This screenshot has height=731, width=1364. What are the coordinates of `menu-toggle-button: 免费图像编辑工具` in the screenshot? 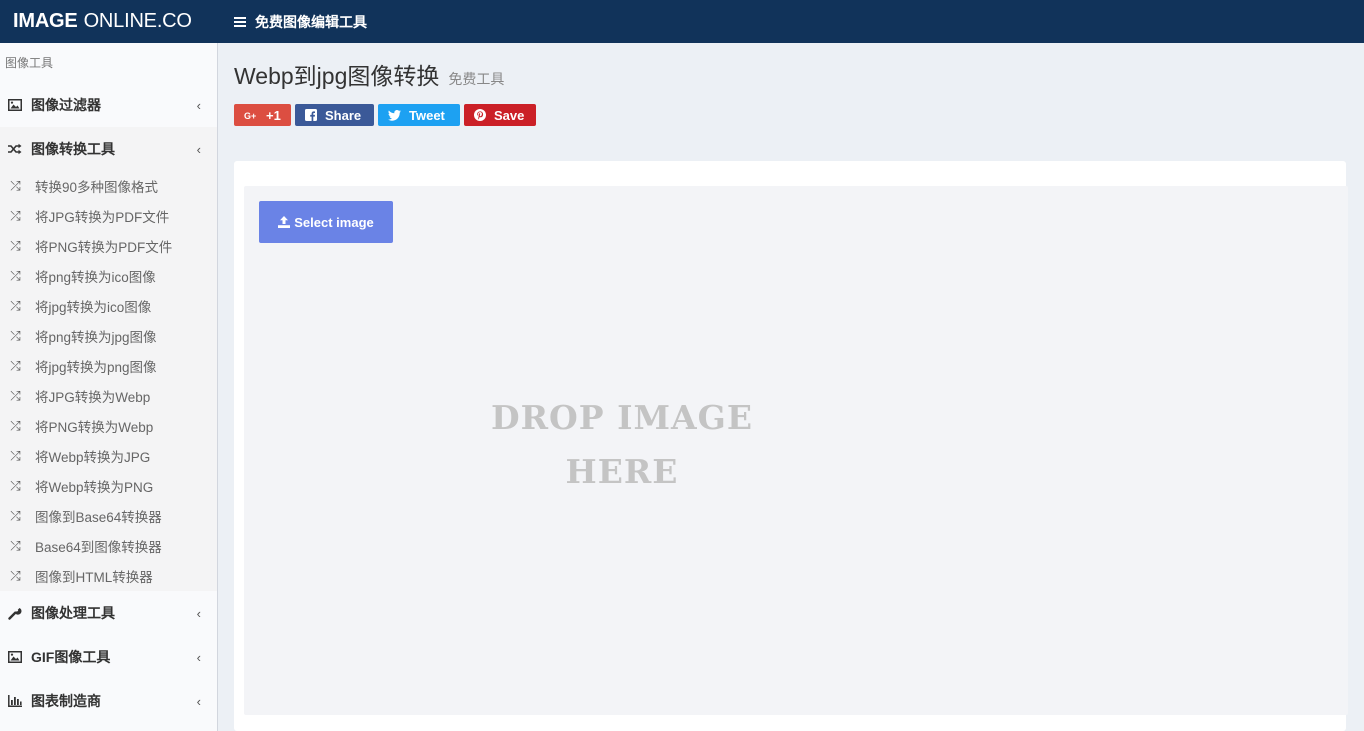 It's located at (300, 22).